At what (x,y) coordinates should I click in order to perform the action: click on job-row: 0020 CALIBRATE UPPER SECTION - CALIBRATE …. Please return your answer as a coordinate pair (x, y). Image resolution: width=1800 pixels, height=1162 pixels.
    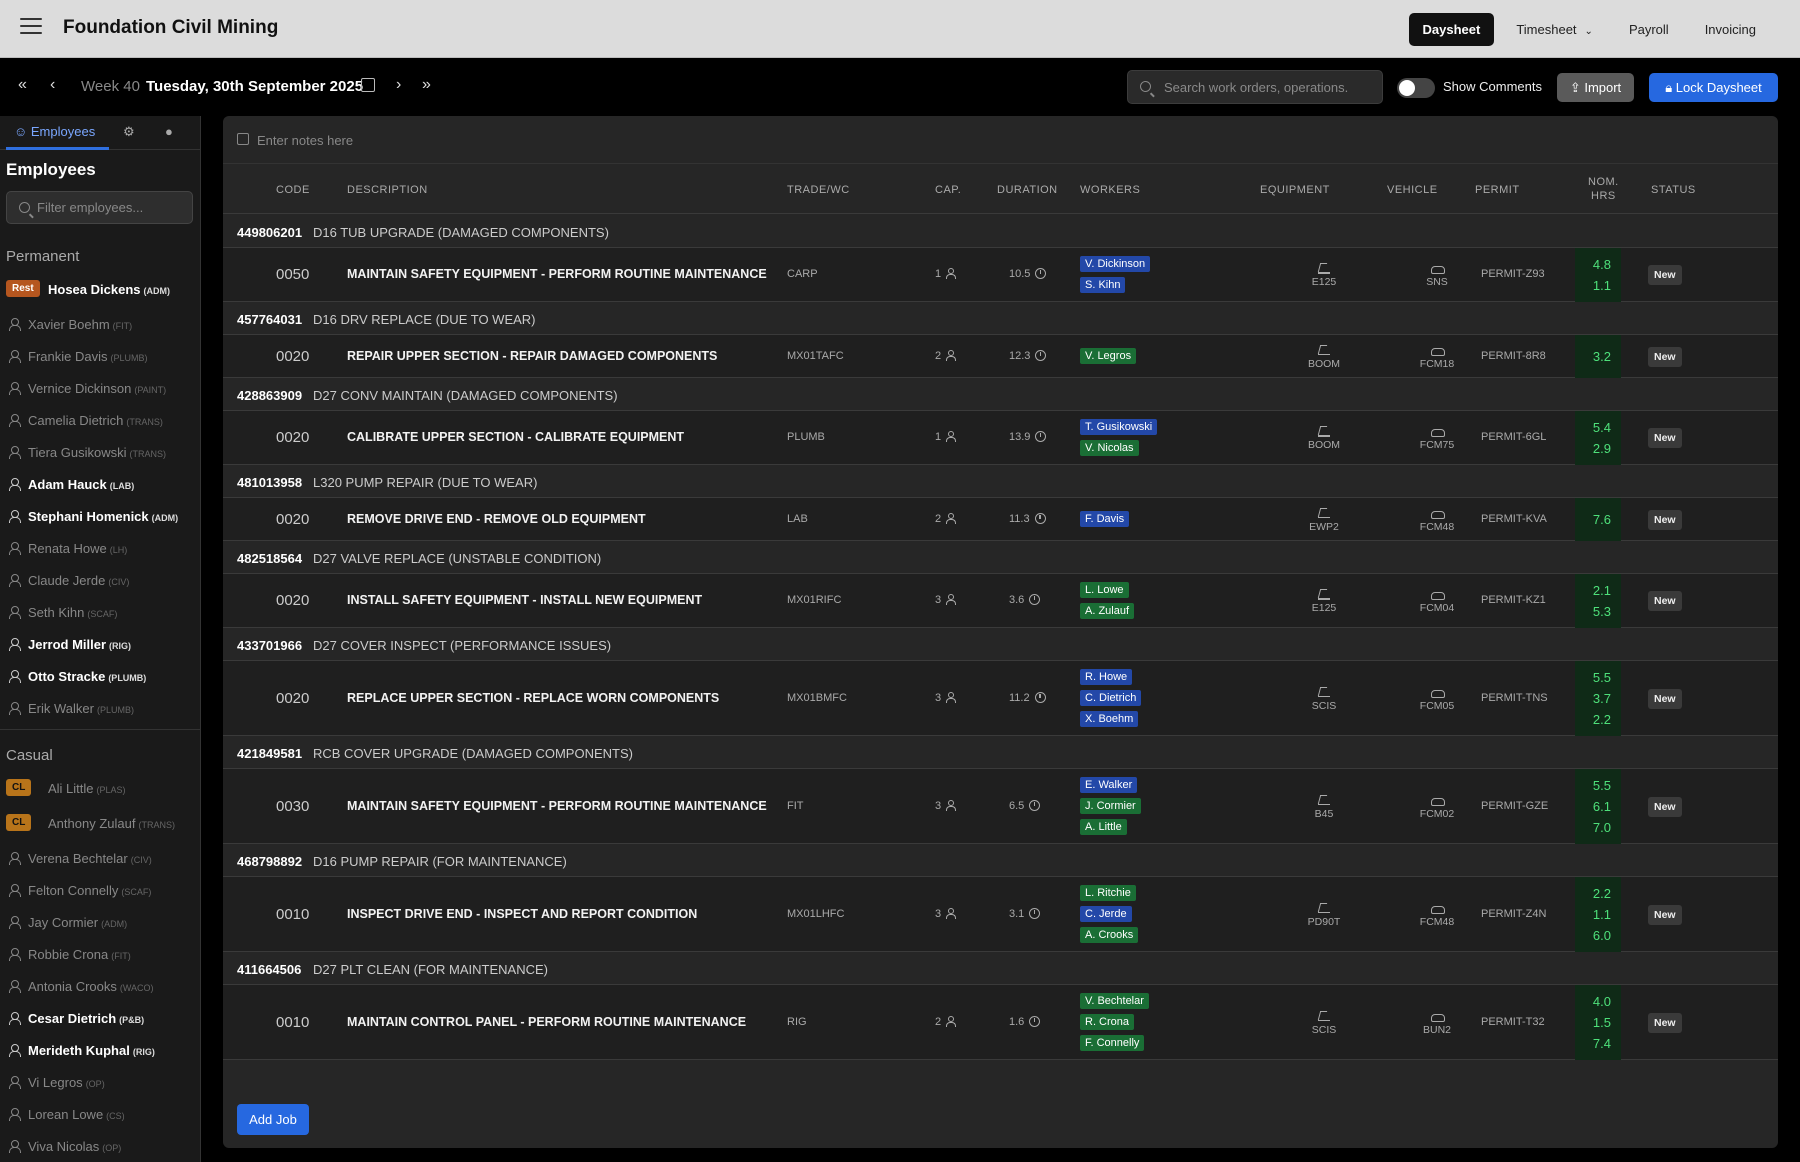
    Looking at the image, I should click on (1000, 438).